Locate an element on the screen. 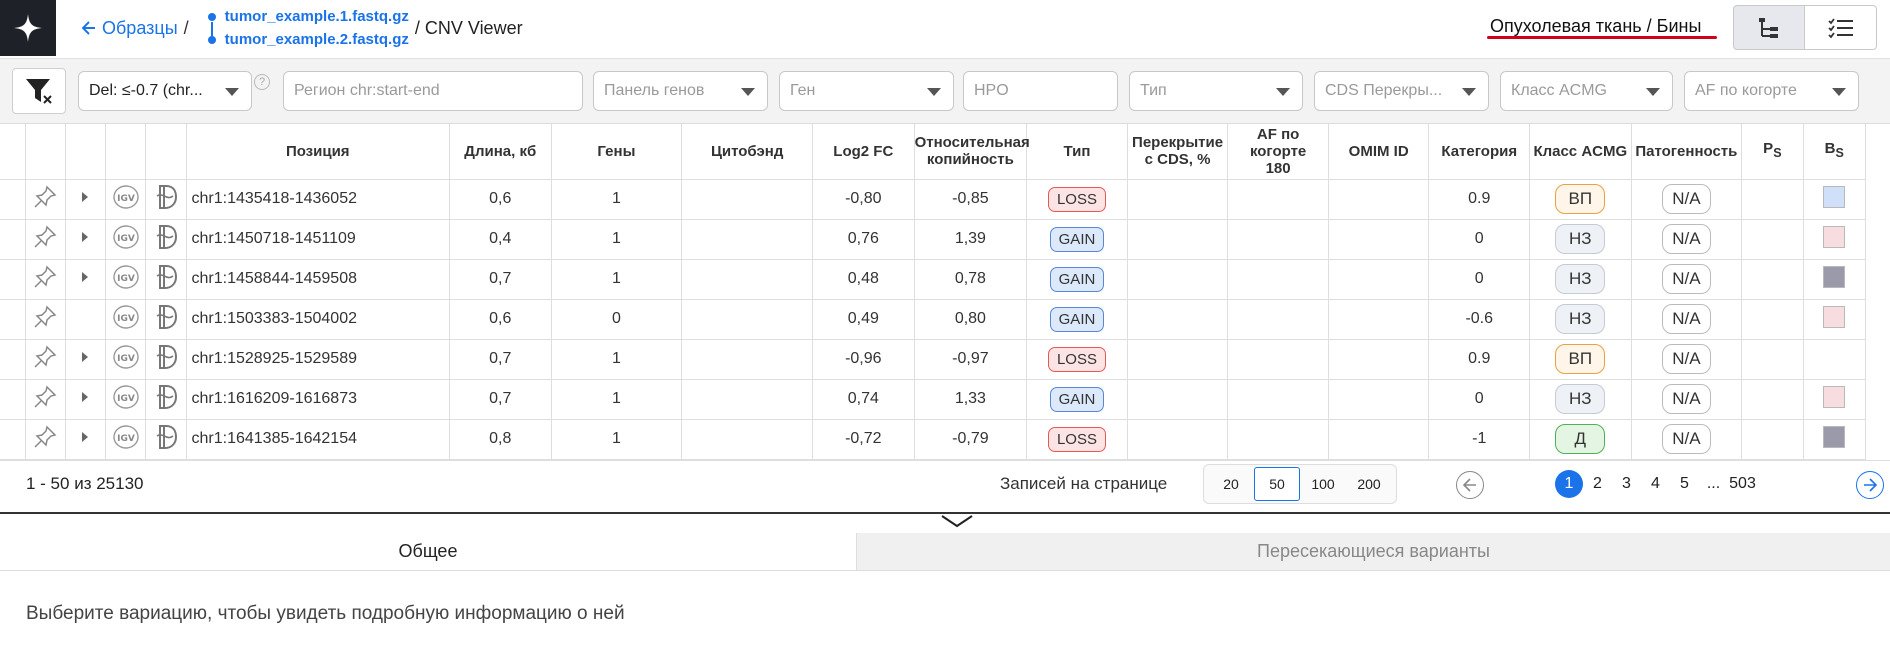 The width and height of the screenshot is (1890, 653). header-cohort-af: AF по когорте 180 is located at coordinates (1278, 152).